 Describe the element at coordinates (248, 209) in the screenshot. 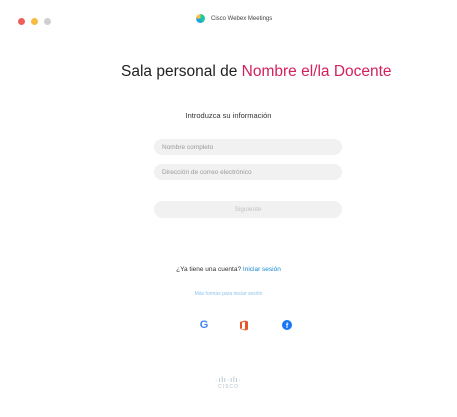

I see `next-button: Siguiente` at that location.